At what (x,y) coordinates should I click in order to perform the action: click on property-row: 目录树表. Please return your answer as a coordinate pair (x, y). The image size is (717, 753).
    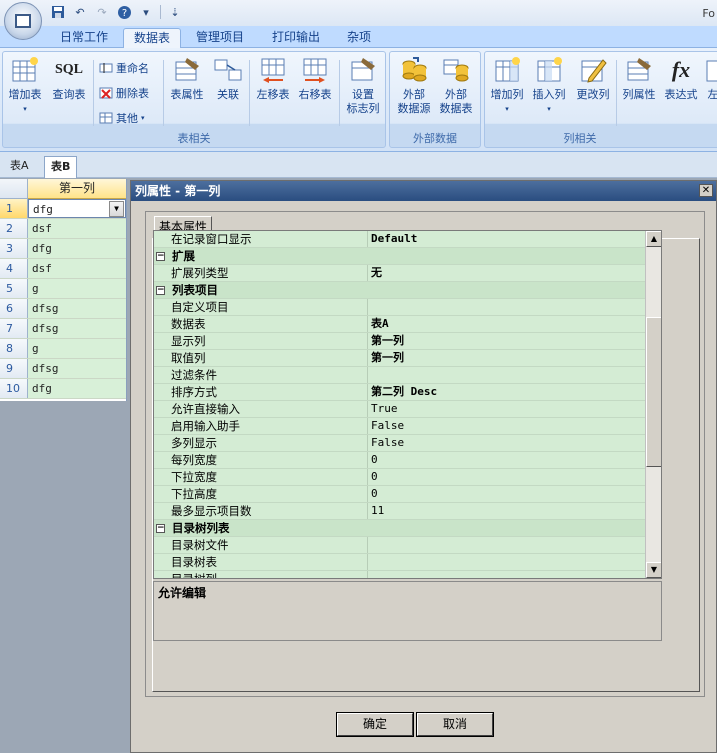
    Looking at the image, I should click on (407, 562).